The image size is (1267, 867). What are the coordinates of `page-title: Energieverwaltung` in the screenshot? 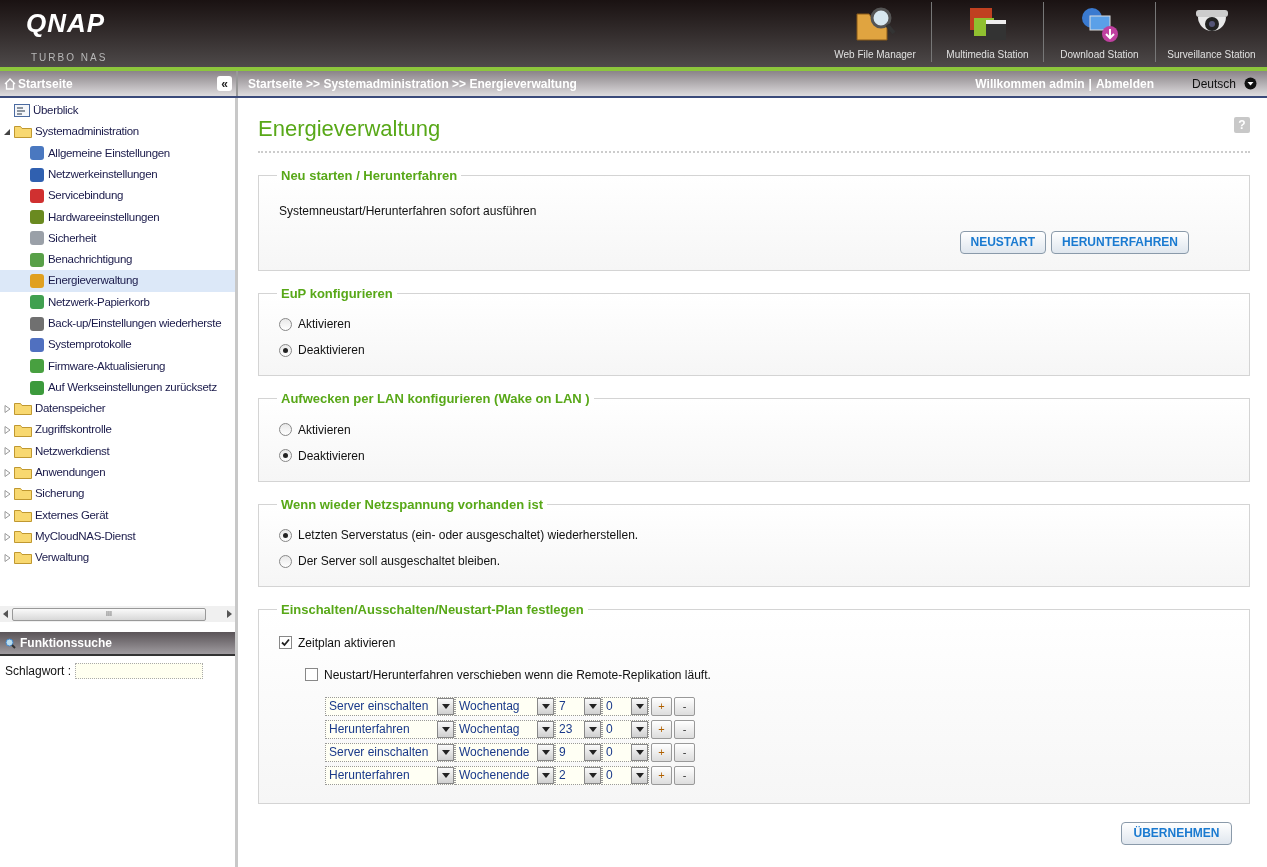 It's located at (349, 129).